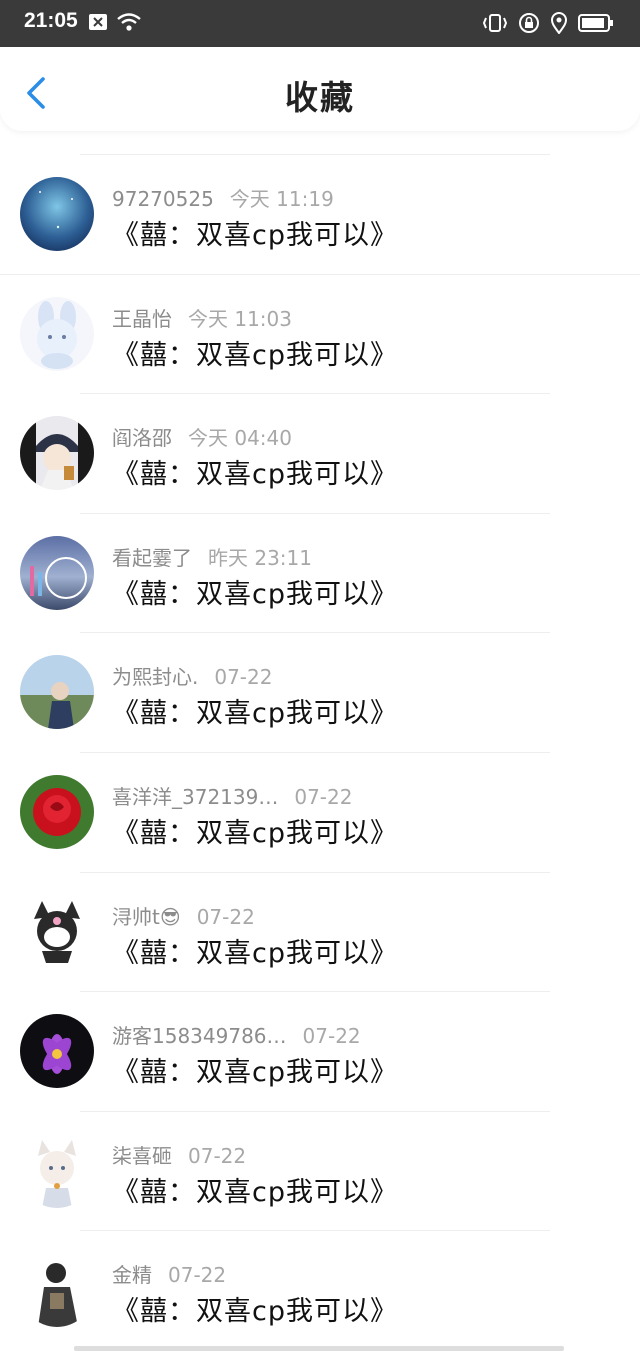 This screenshot has height=1351, width=640. What do you see at coordinates (495, 23) in the screenshot?
I see `vibrate-icon` at bounding box center [495, 23].